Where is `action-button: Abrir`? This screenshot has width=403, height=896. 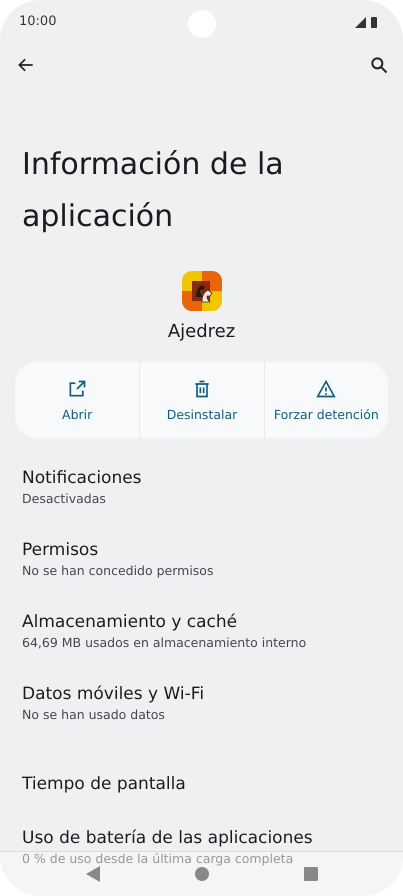 action-button: Abrir is located at coordinates (77, 400).